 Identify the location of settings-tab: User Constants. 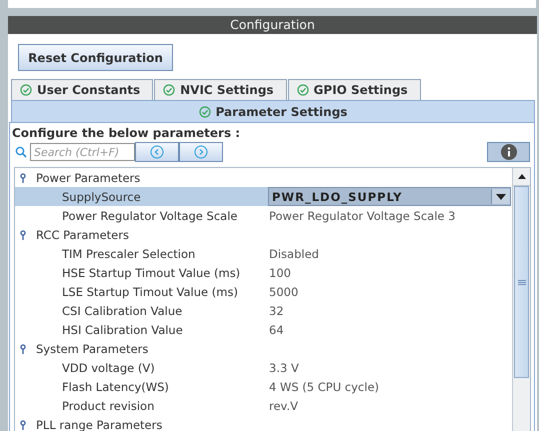
(82, 89).